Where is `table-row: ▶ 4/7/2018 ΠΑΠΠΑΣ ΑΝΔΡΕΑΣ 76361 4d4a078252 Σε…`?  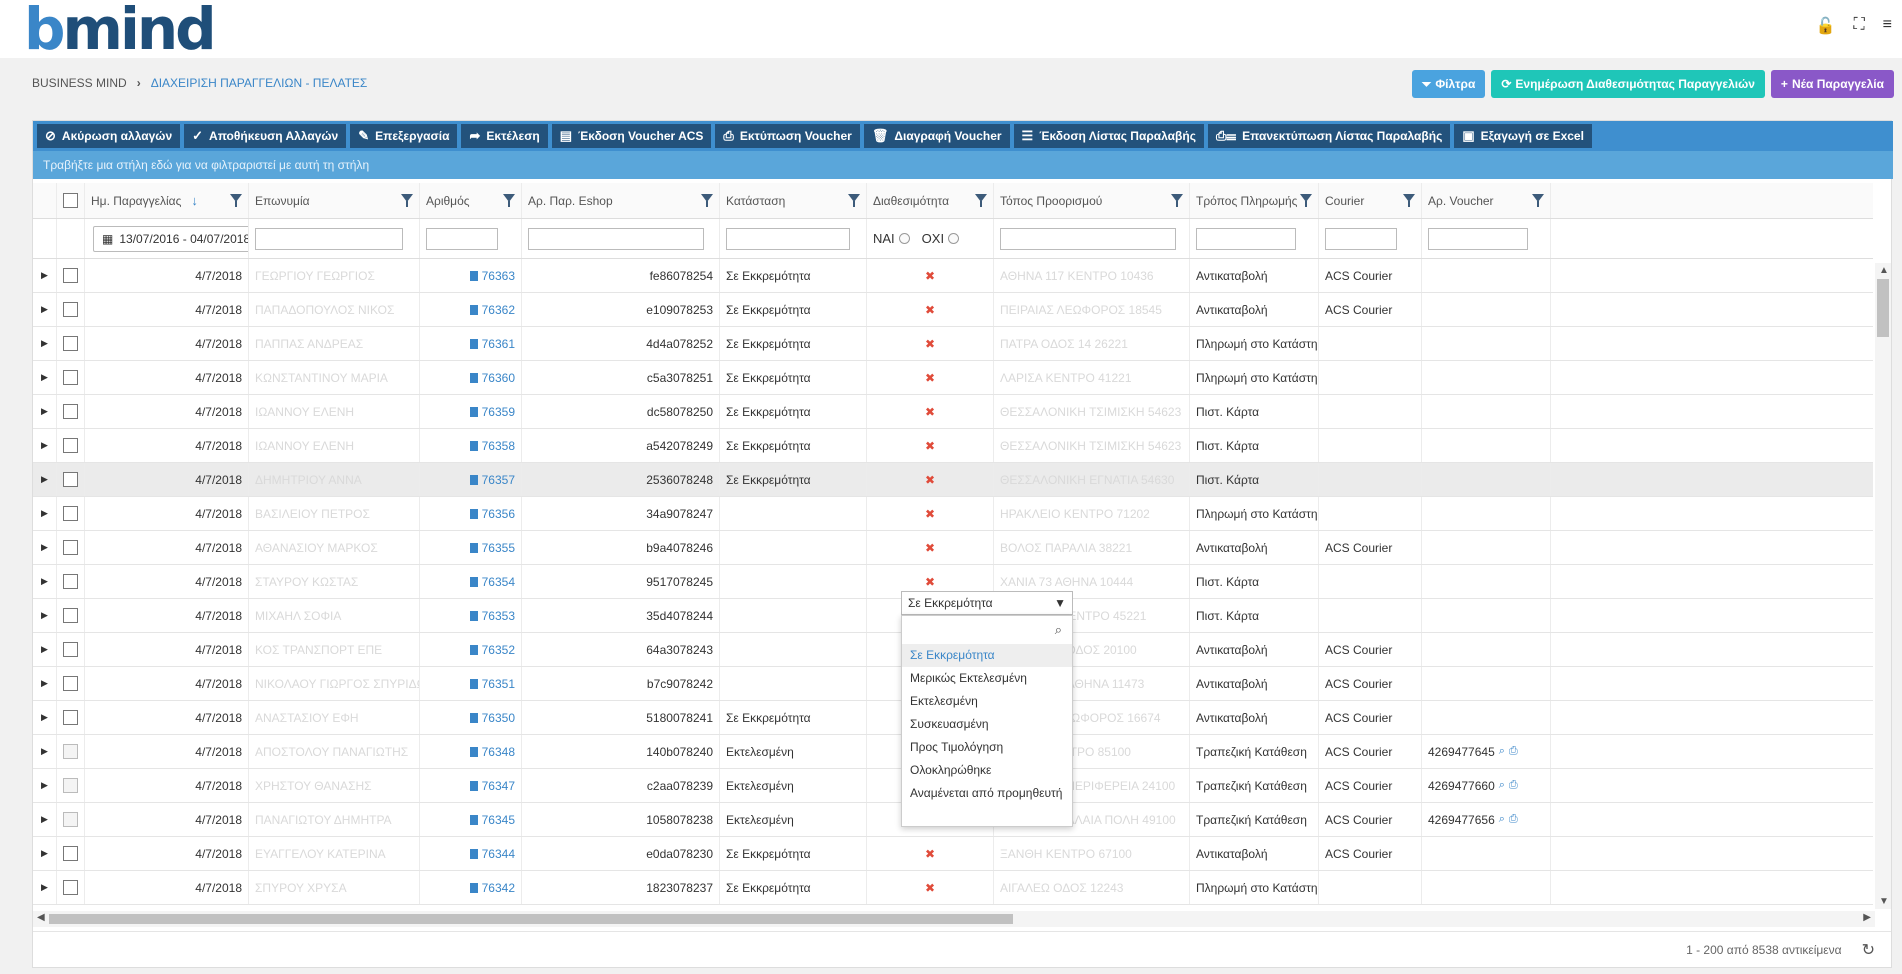 table-row: ▶ 4/7/2018 ΠΑΠΠΑΣ ΑΝΔΡΕΑΣ 76361 4d4a078252 Σε… is located at coordinates (953, 344).